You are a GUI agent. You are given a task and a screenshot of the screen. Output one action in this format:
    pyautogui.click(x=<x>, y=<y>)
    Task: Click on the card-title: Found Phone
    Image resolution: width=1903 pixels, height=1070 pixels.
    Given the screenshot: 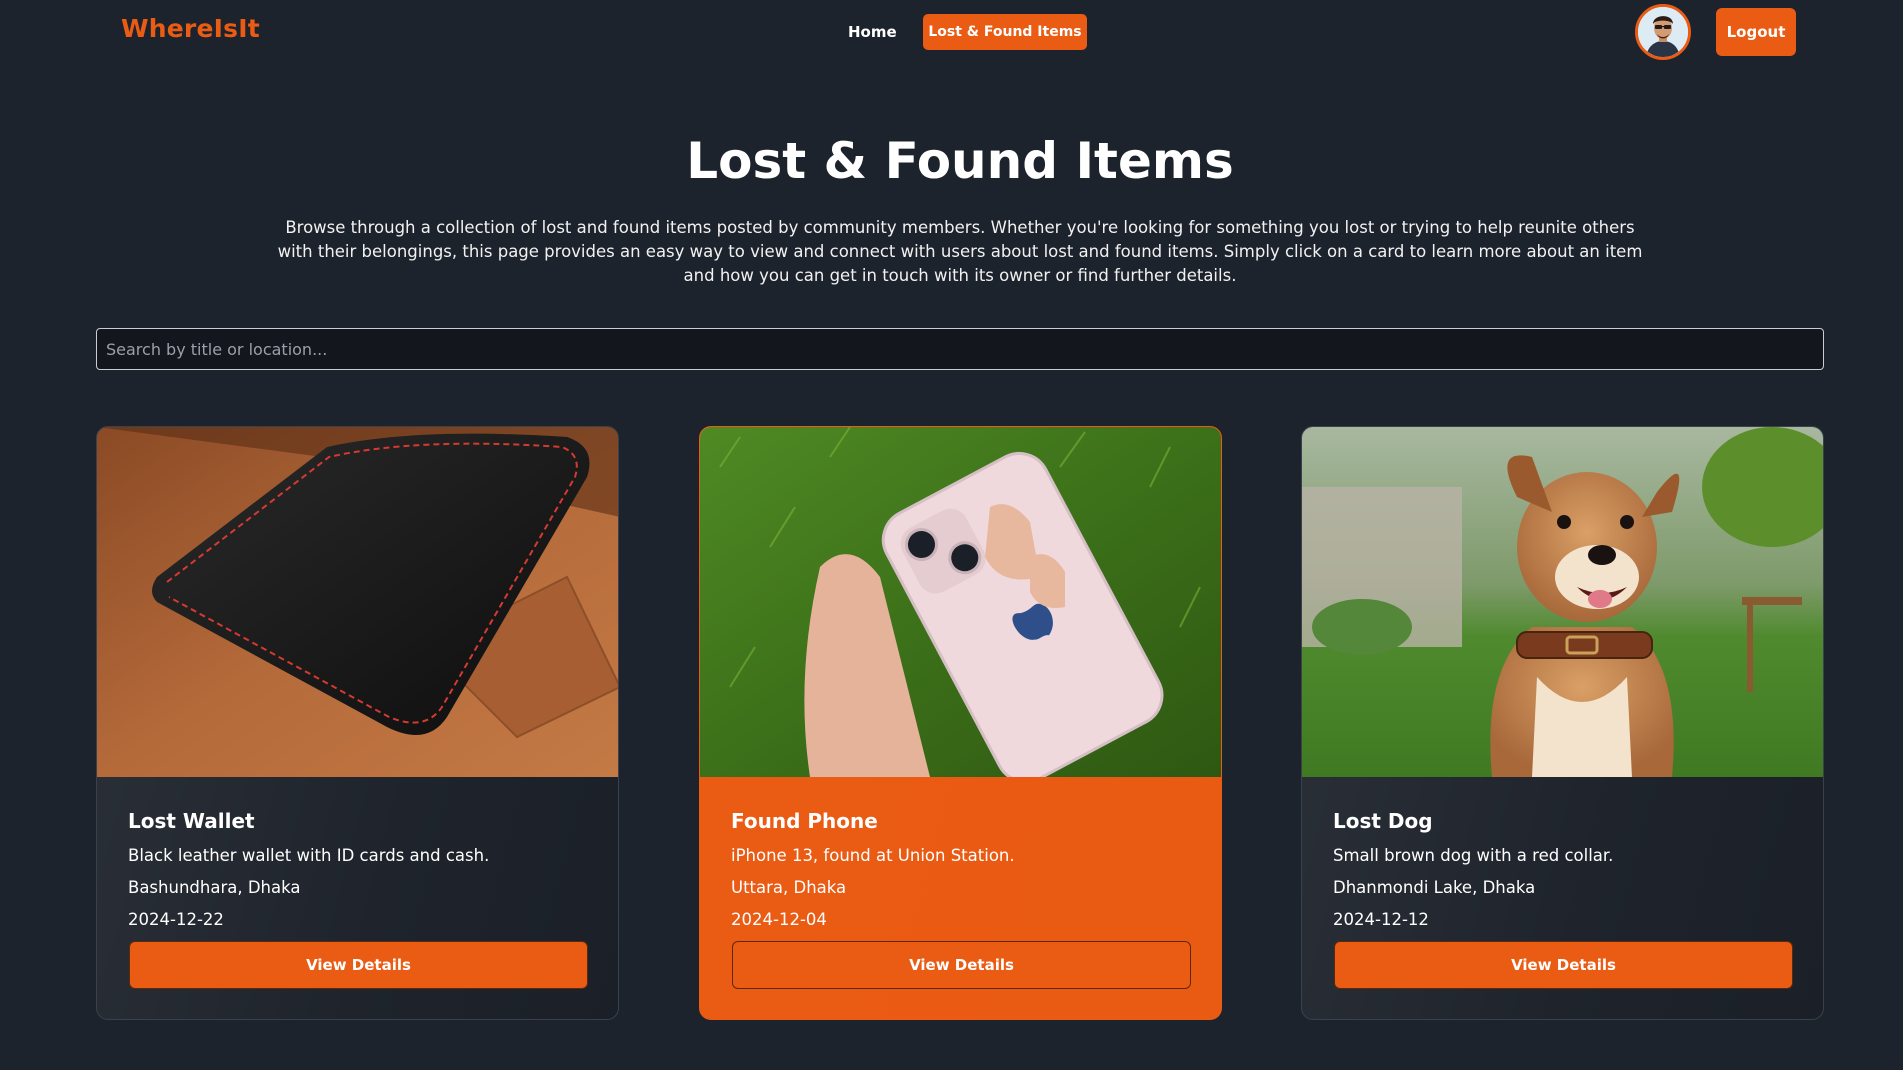 What is the action you would take?
    pyautogui.click(x=804, y=821)
    